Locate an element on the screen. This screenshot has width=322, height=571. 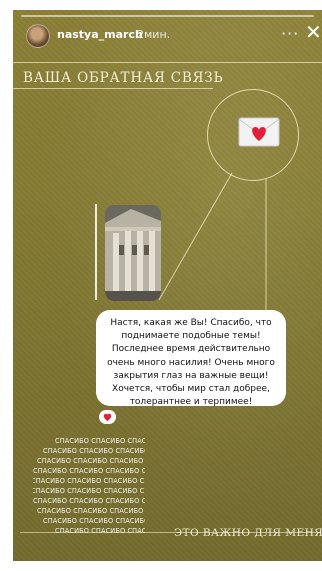
username: nastya_march is located at coordinates (100, 34).